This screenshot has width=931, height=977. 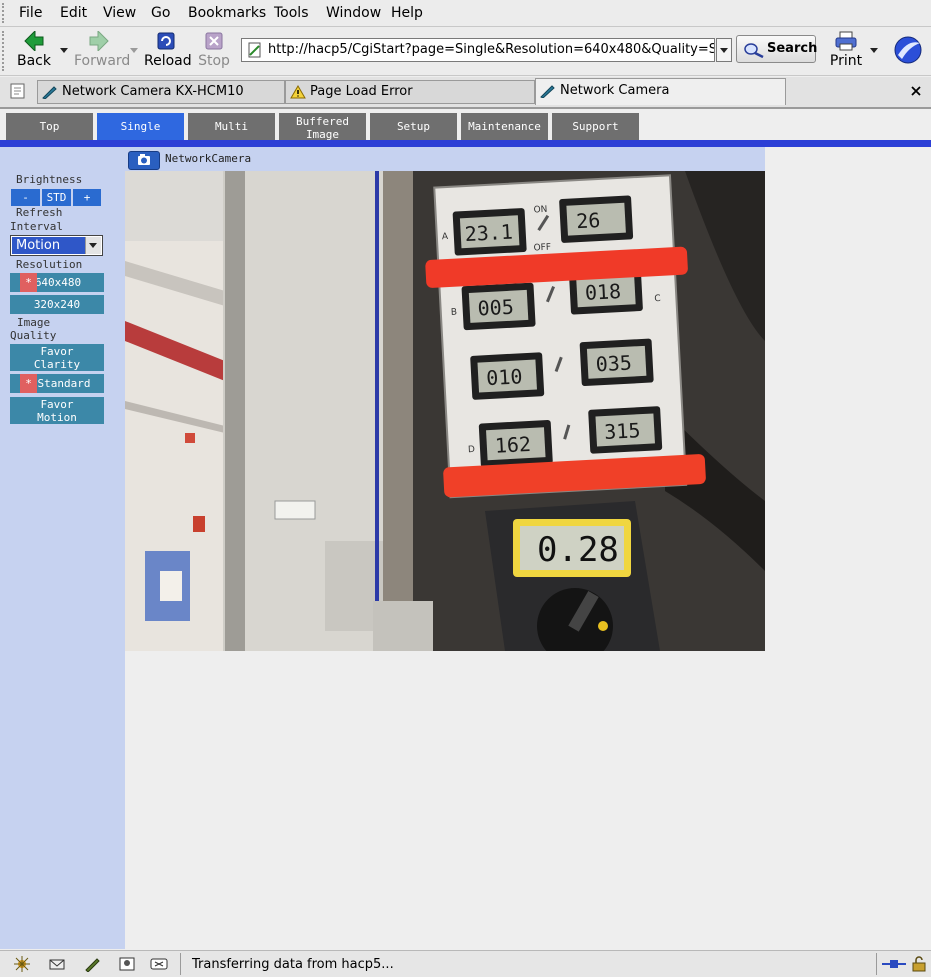 I want to click on nav-tab-top: Top, so click(x=49, y=126).